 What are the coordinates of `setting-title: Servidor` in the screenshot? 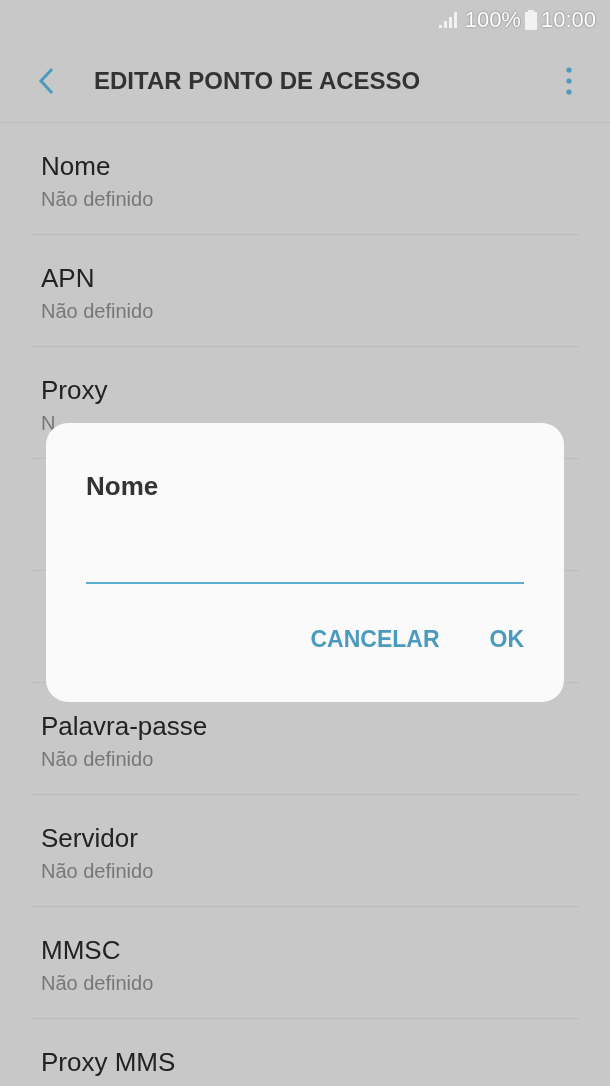 It's located at (310, 838).